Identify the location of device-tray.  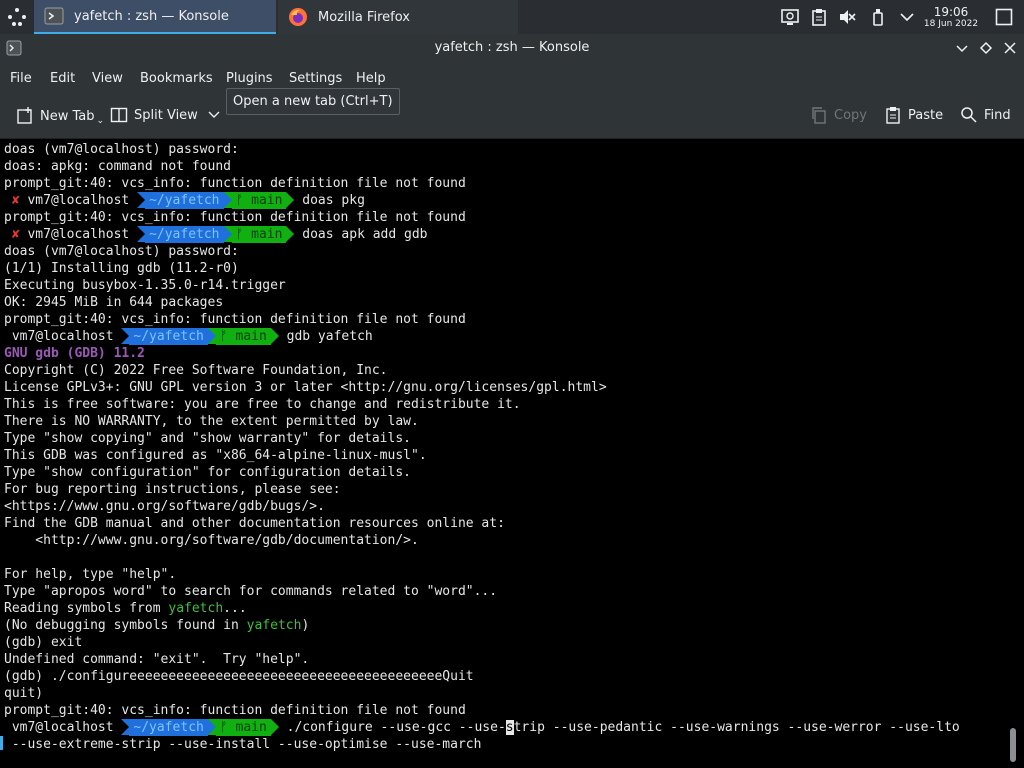
(878, 17).